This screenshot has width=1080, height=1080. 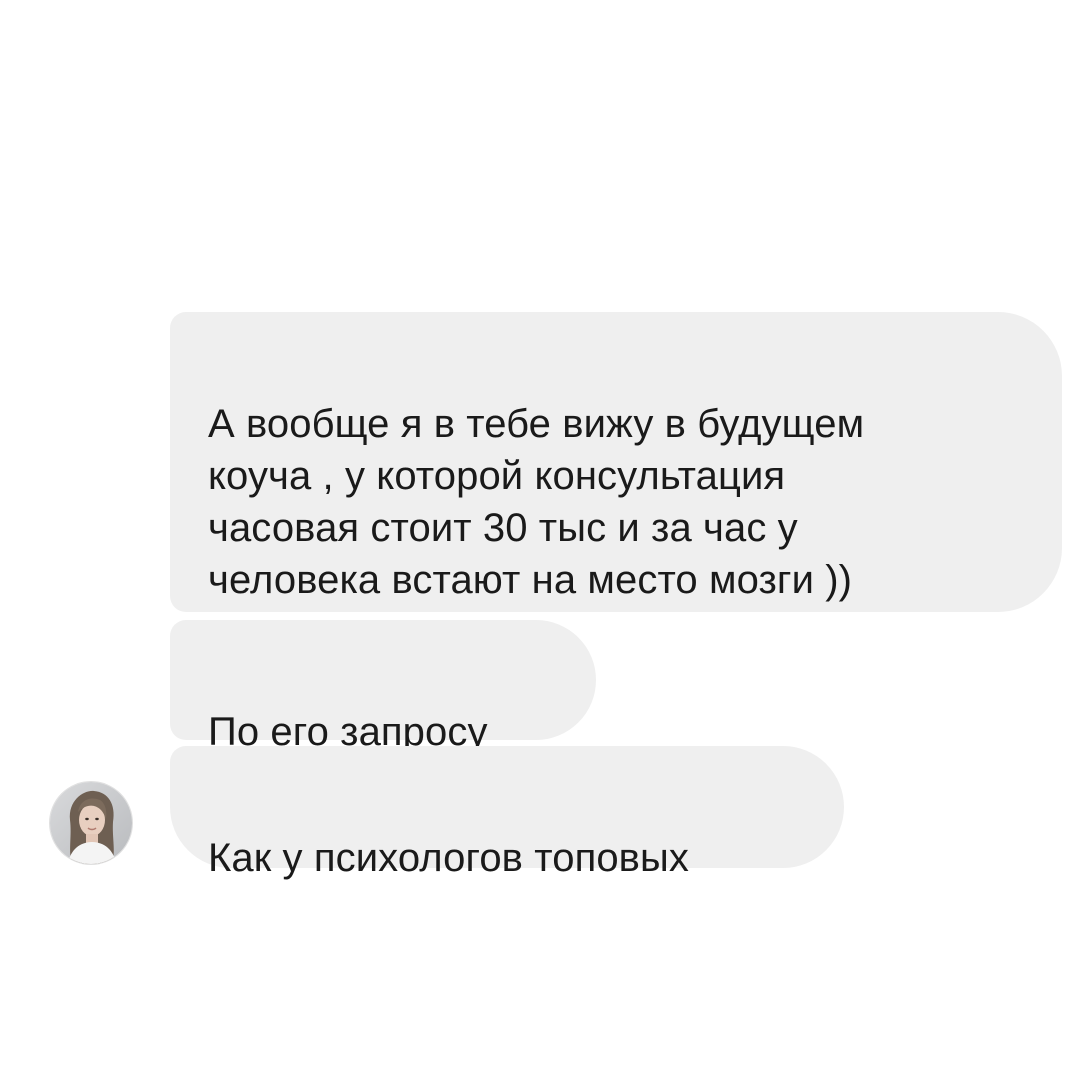 I want to click on avatar, so click(x=91, y=823).